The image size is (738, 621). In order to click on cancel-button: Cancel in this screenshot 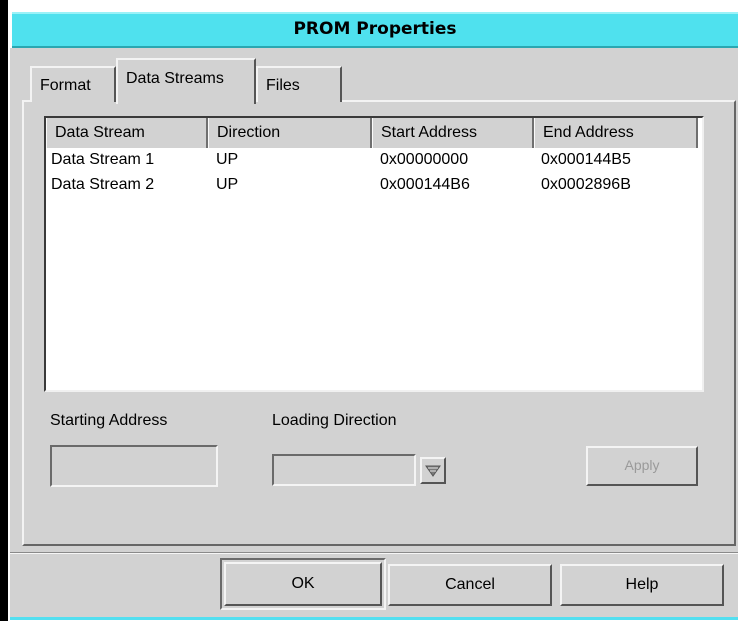, I will do `click(470, 585)`.